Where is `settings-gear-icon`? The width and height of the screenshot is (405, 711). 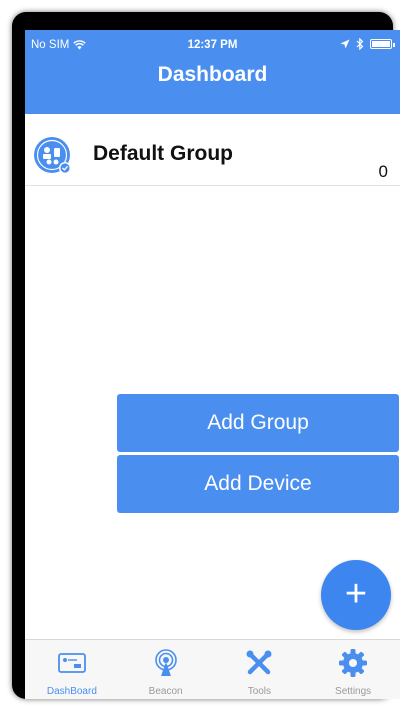 settings-gear-icon is located at coordinates (353, 663).